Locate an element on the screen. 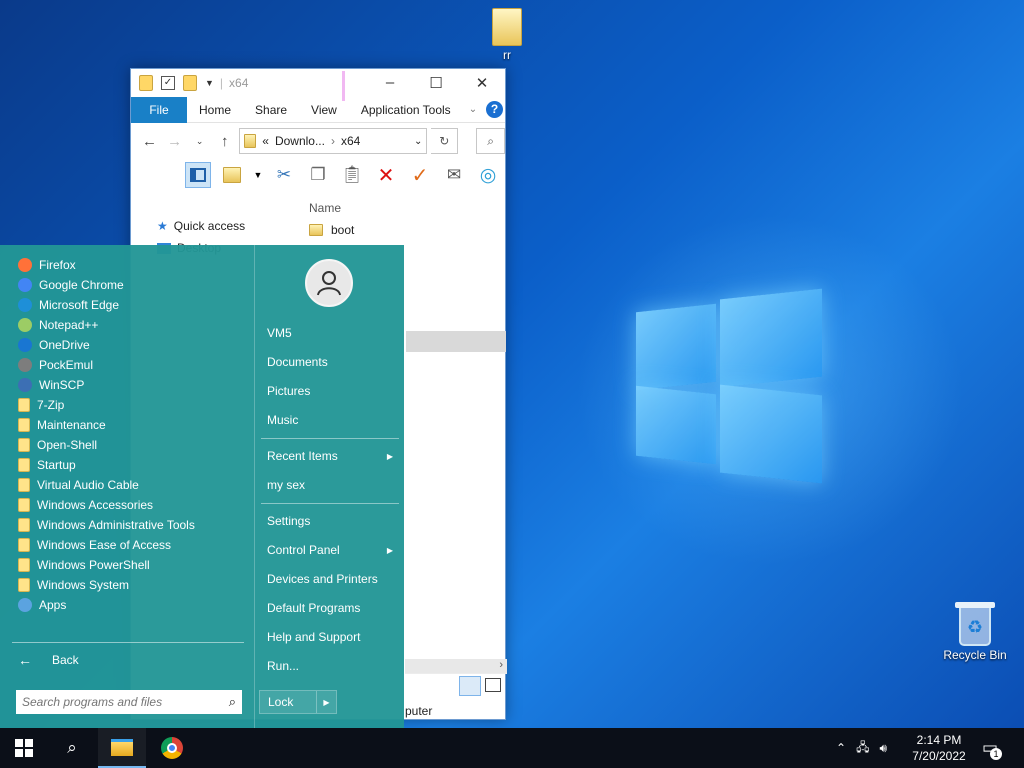  tab-home: Home is located at coordinates (215, 110).